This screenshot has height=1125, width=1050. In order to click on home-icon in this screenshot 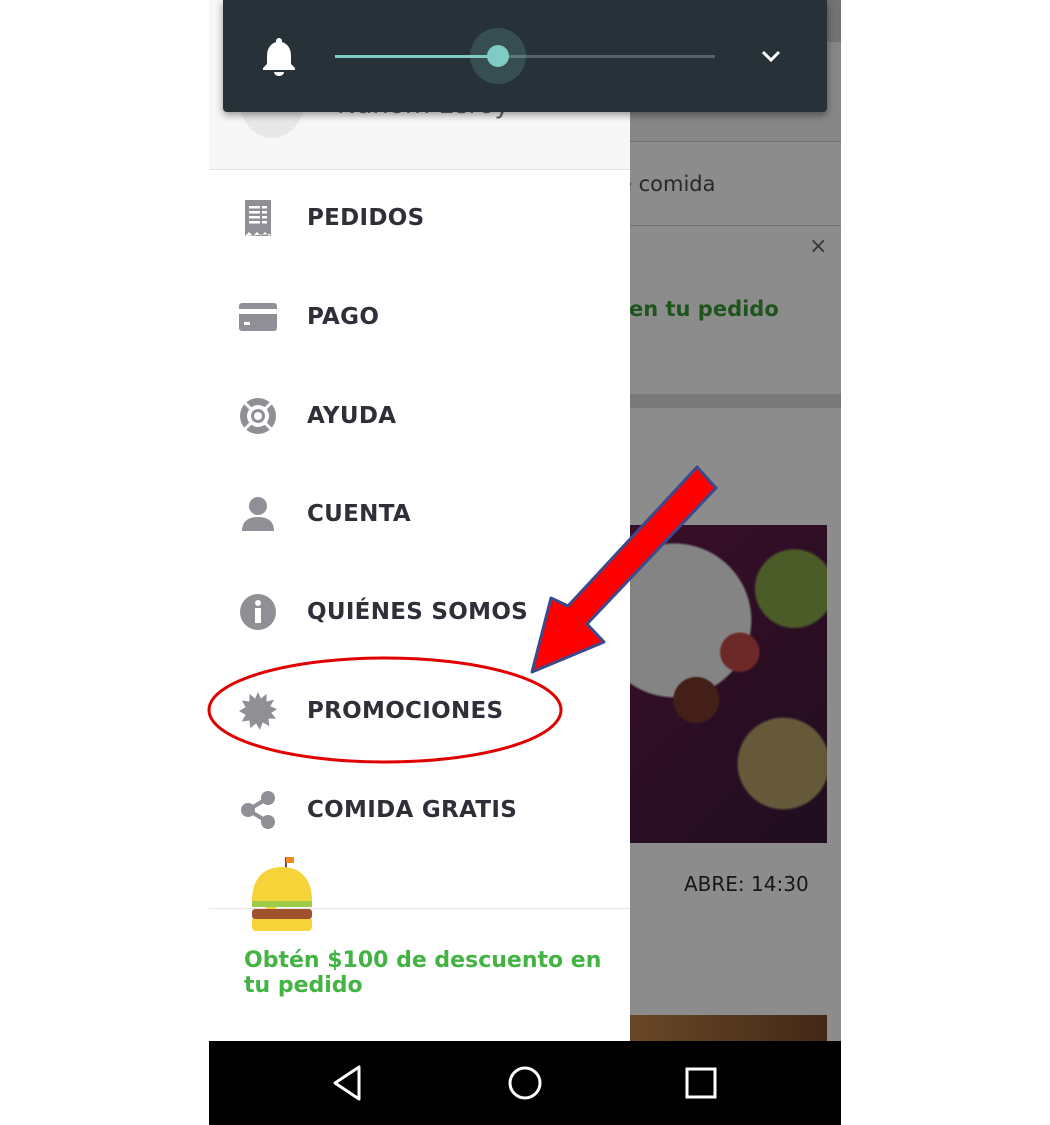, I will do `click(525, 1083)`.